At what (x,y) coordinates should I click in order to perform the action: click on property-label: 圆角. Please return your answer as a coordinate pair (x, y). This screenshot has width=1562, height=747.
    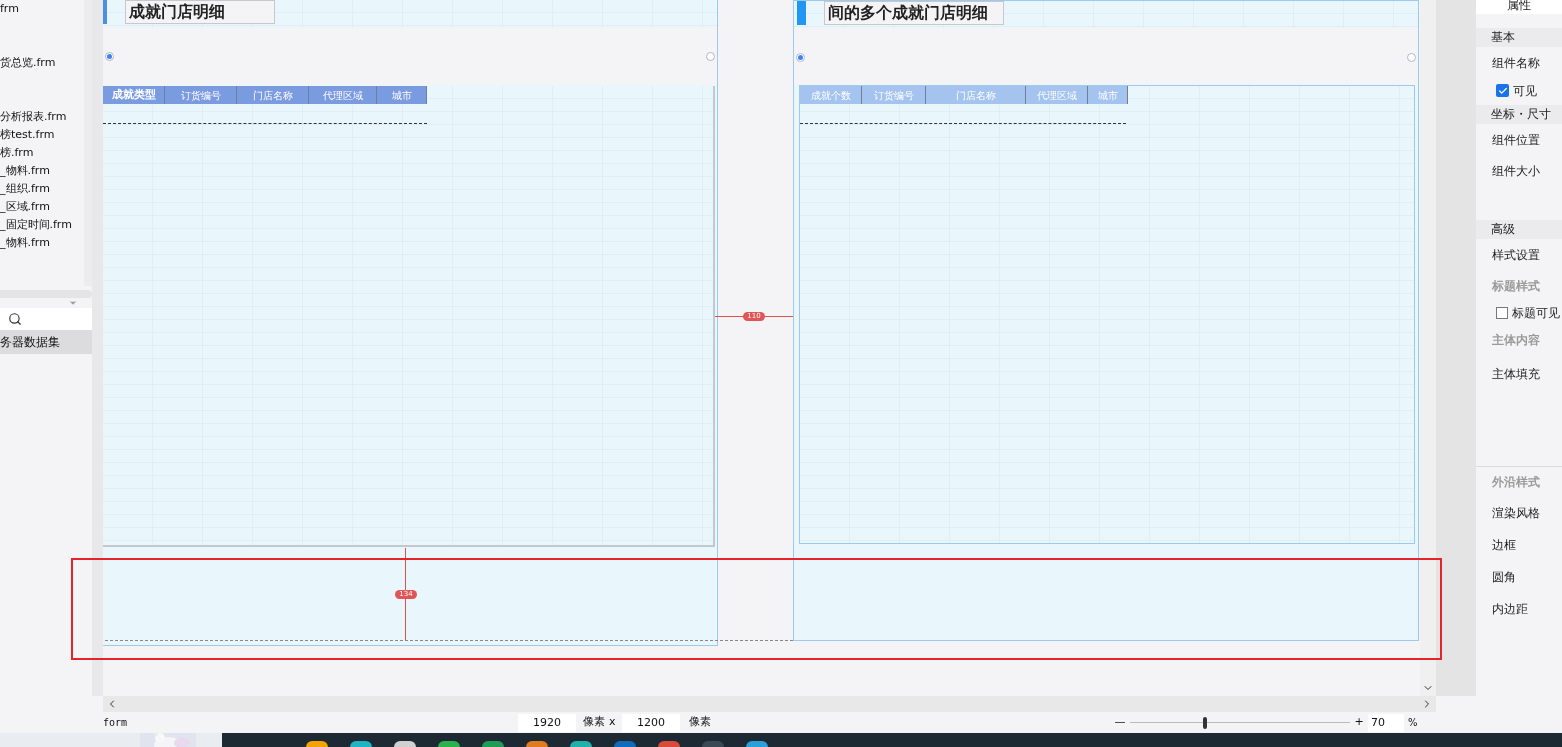
    Looking at the image, I should click on (1504, 577).